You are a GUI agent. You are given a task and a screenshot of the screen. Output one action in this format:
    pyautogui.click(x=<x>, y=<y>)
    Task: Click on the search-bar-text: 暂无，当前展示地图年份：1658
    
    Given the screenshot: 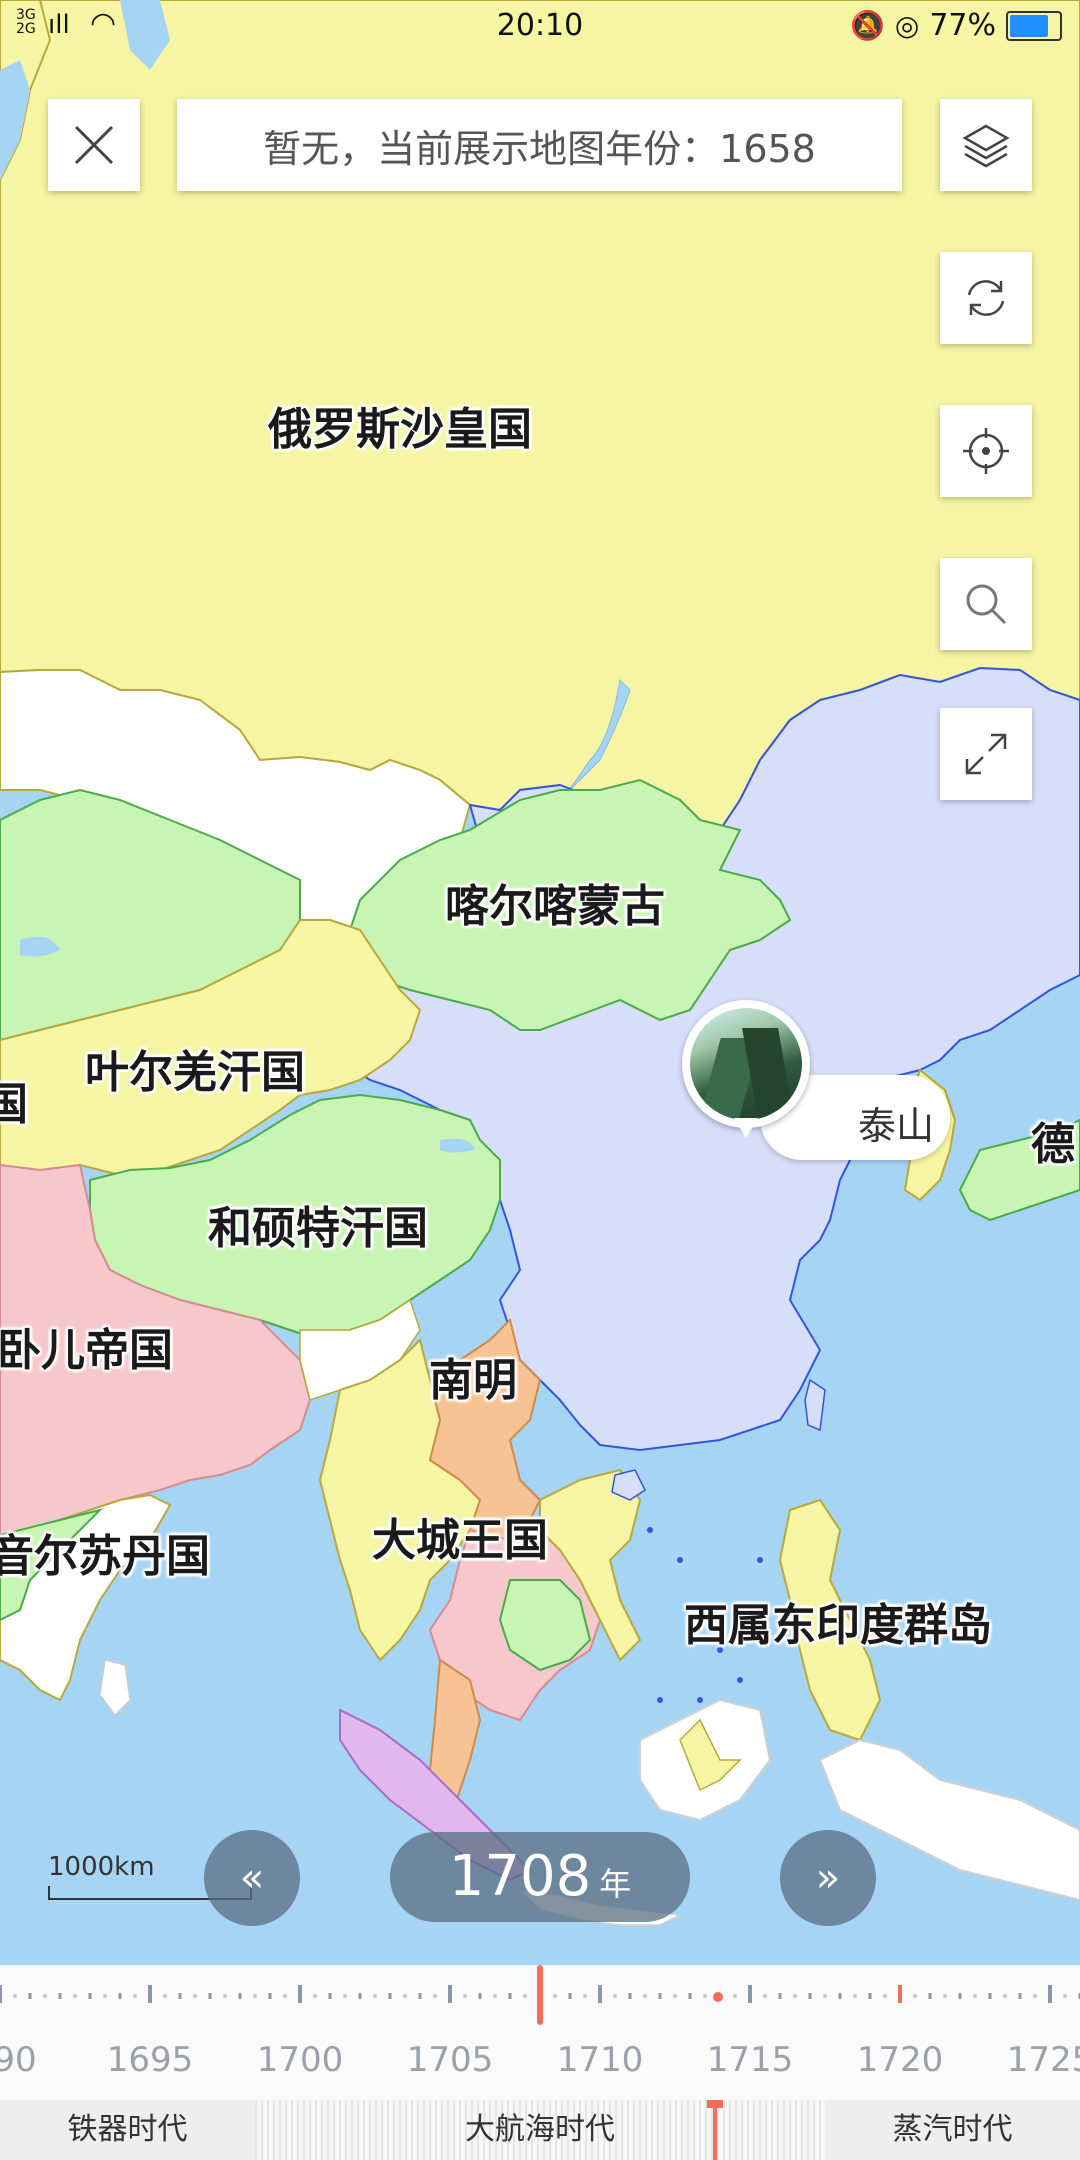 What is the action you would take?
    pyautogui.click(x=539, y=148)
    